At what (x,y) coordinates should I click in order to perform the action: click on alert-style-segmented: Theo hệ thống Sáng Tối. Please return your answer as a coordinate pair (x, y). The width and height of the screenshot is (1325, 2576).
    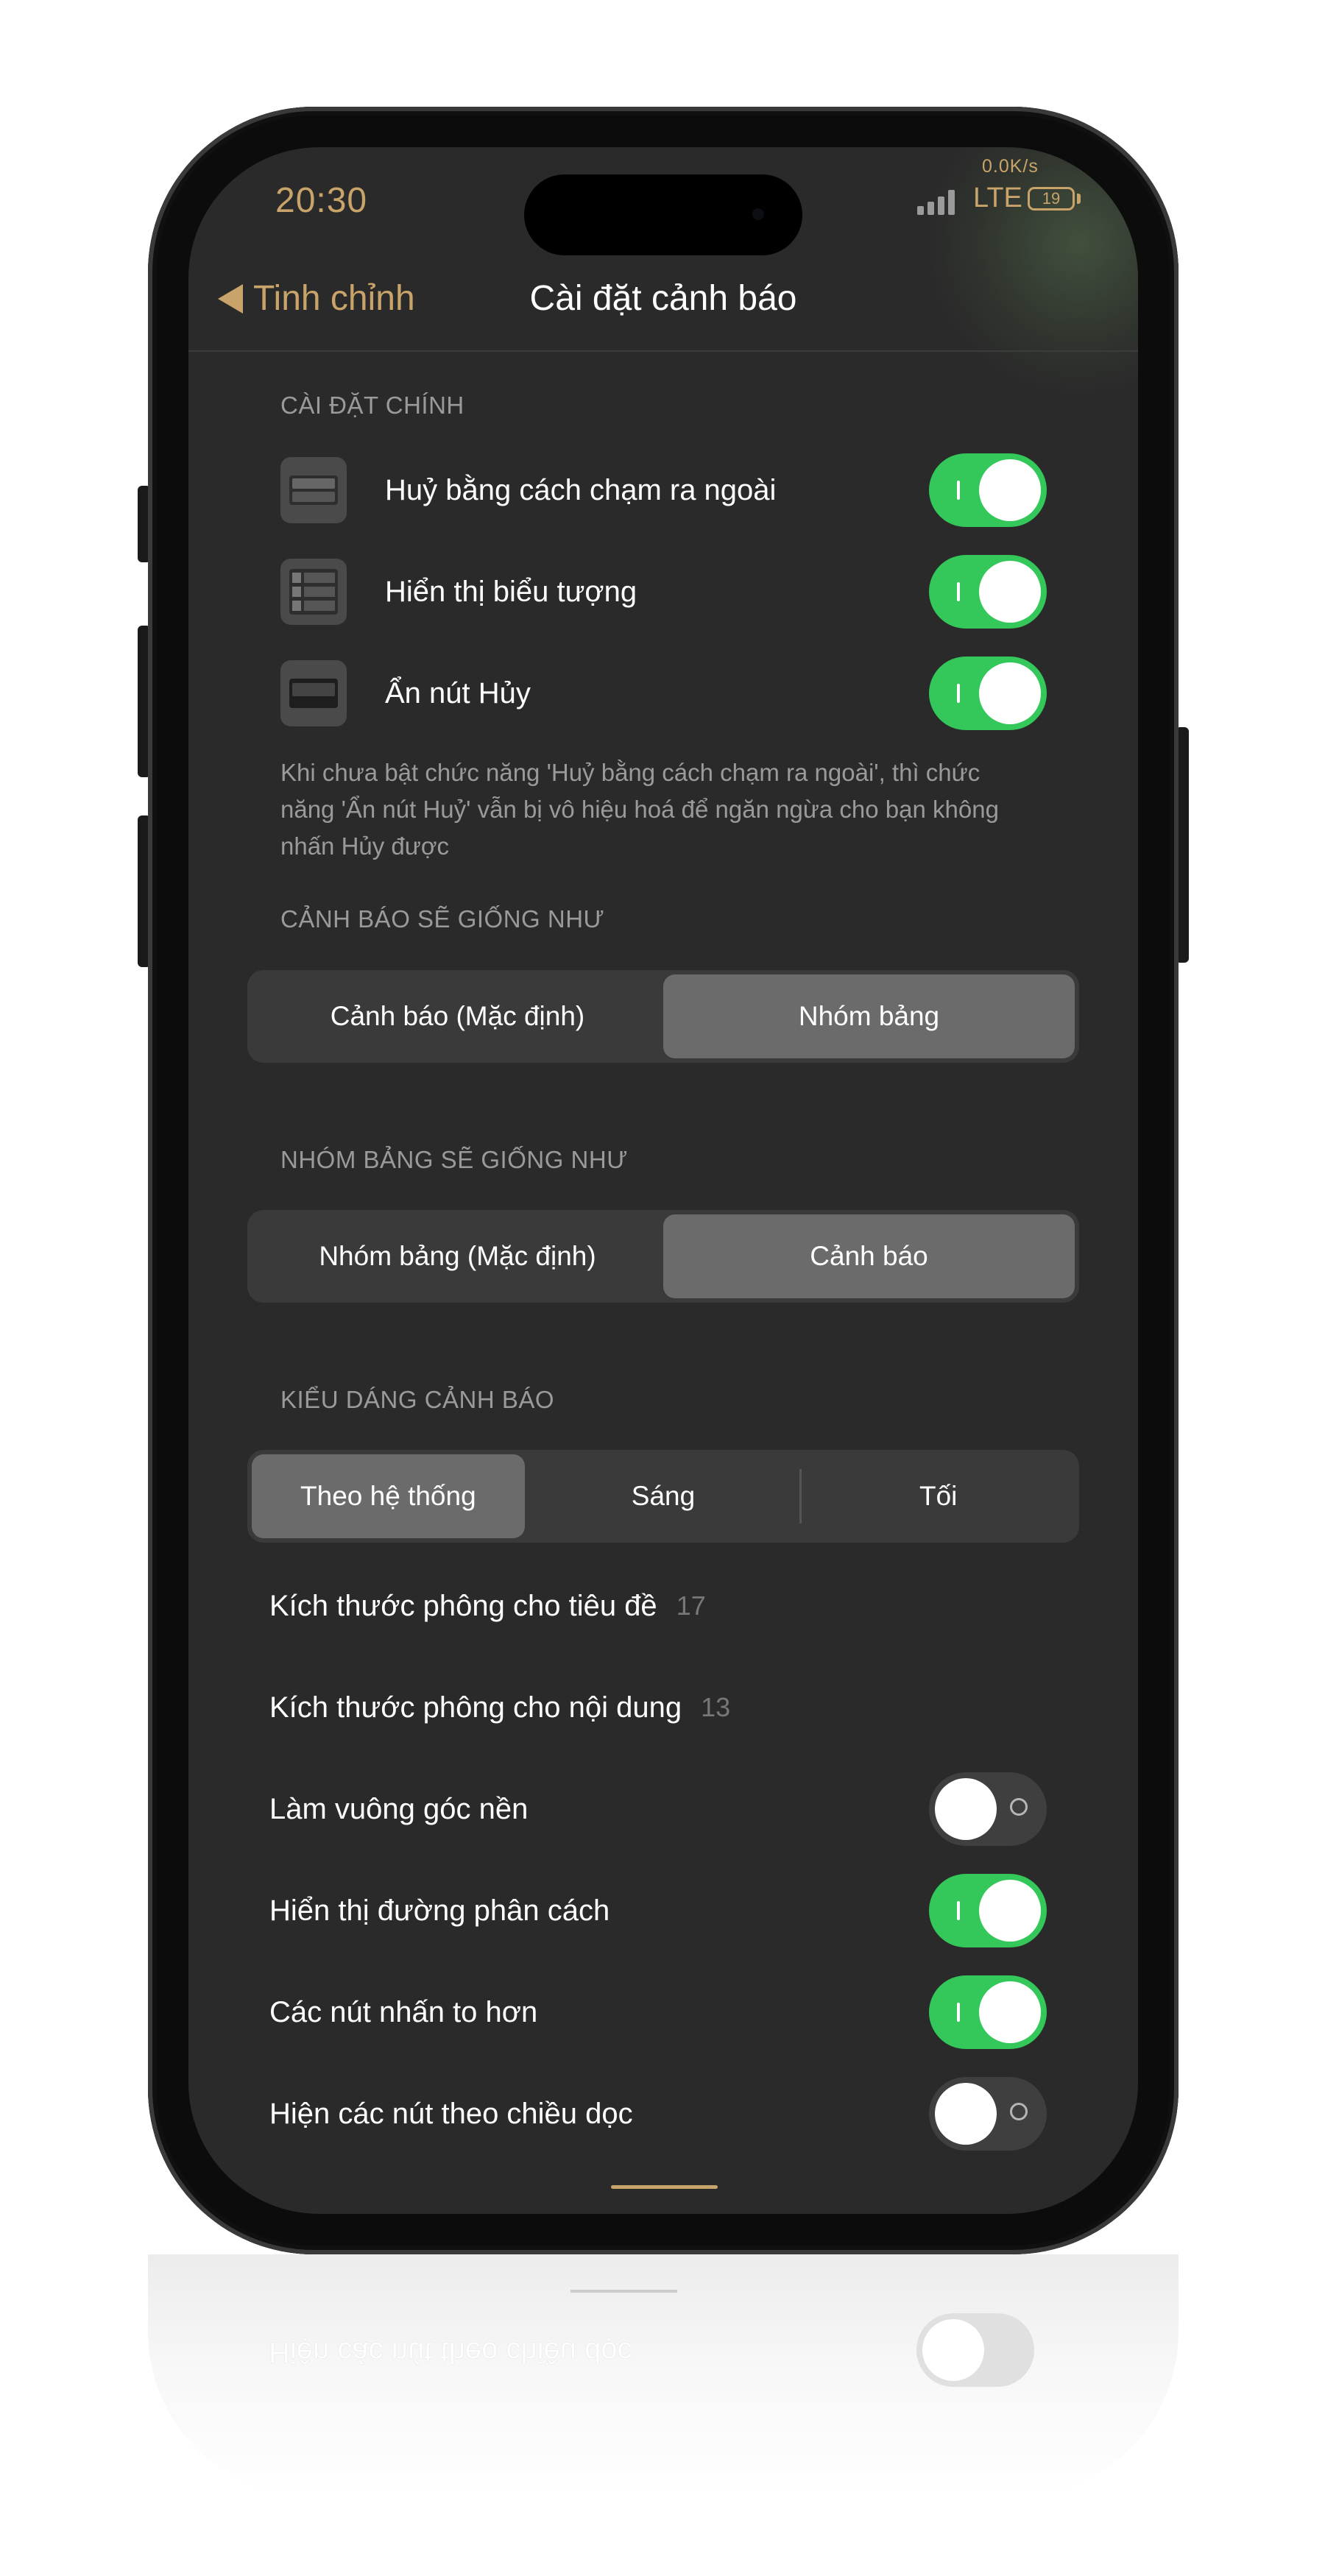
    Looking at the image, I should click on (663, 1496).